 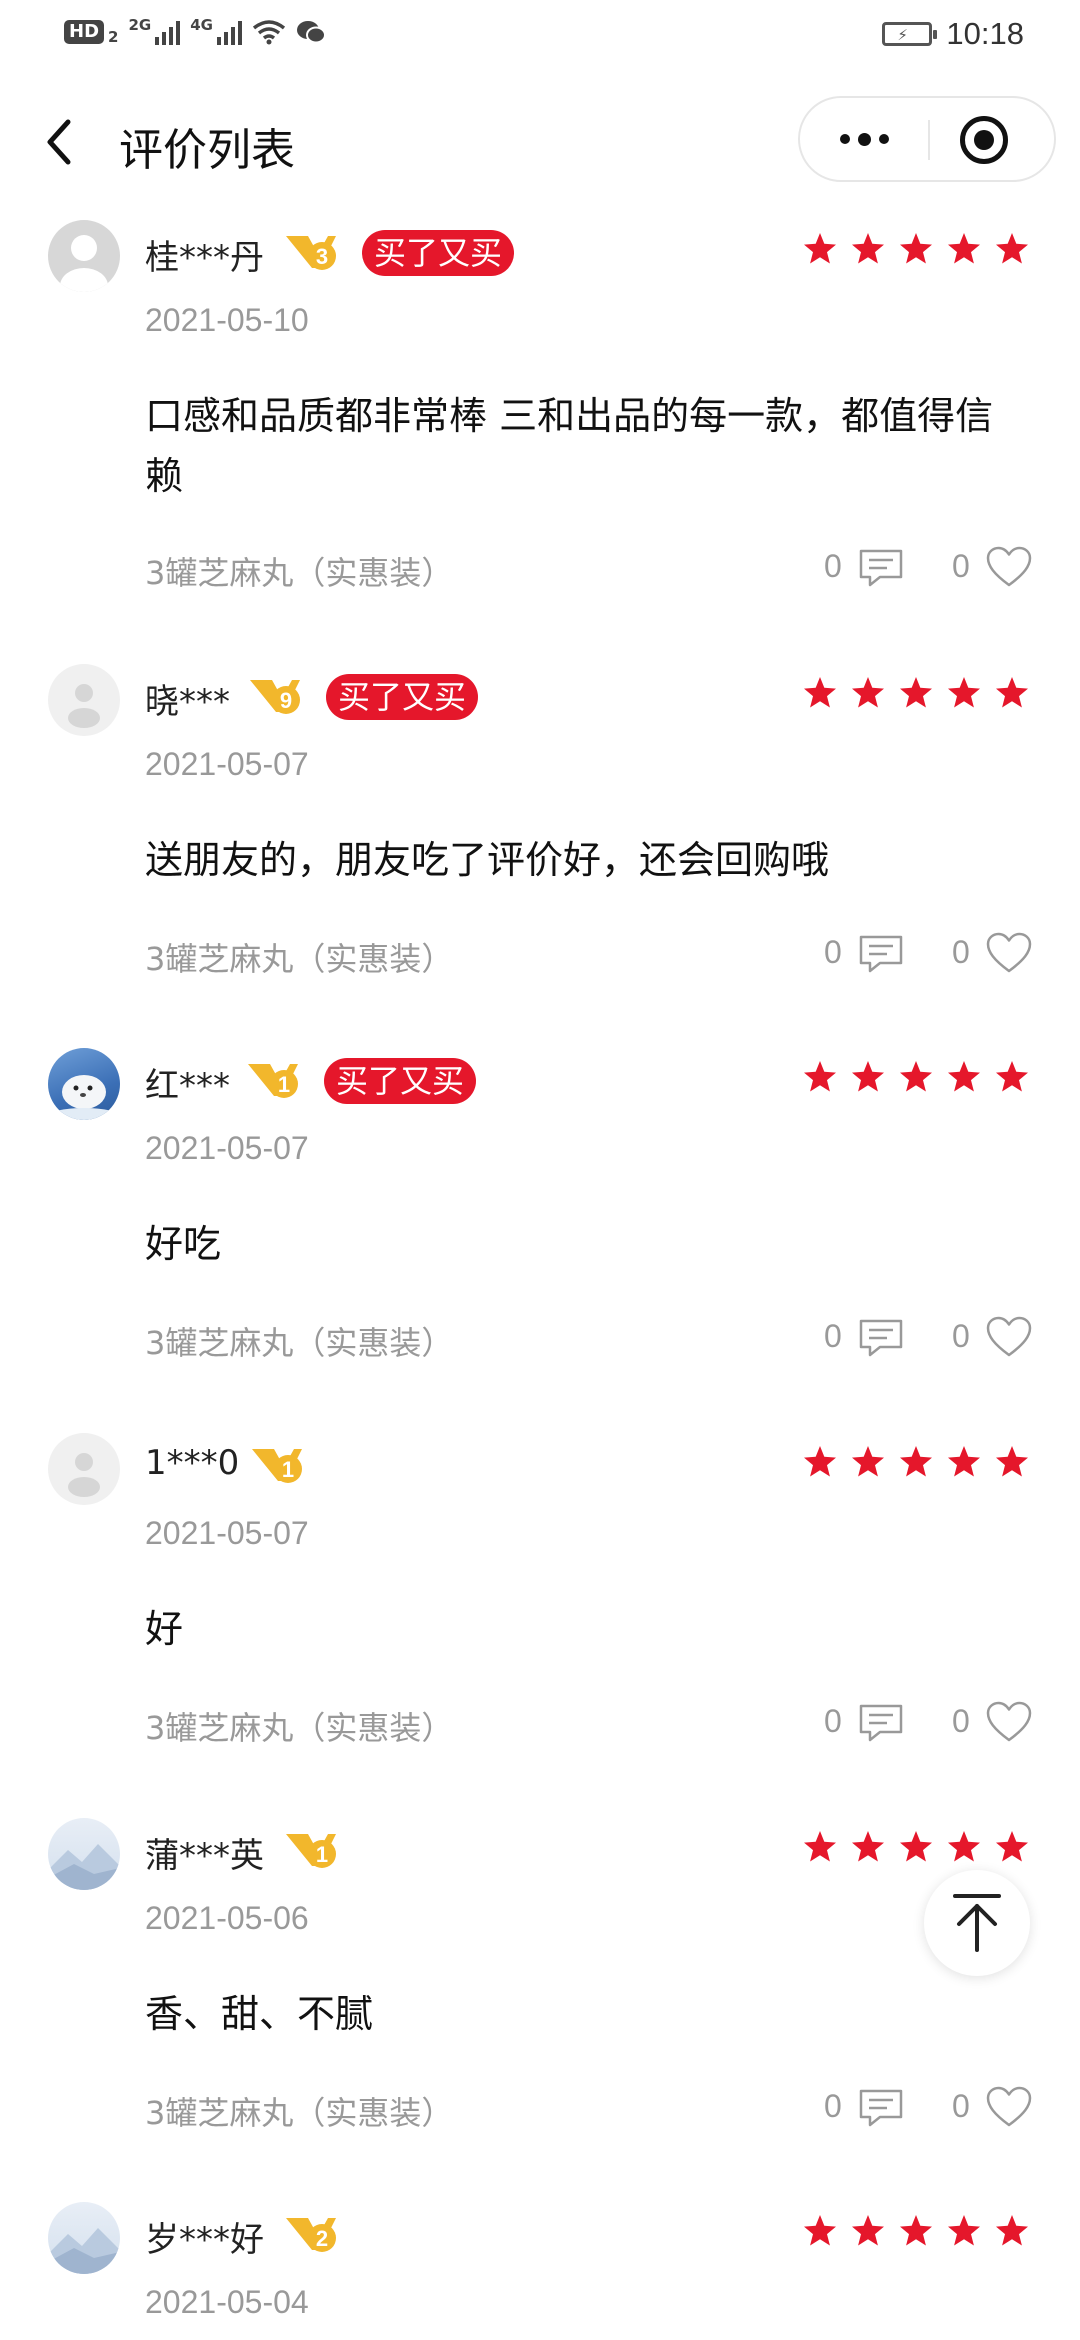 I want to click on arrow-up-icon, so click(x=977, y=1923).